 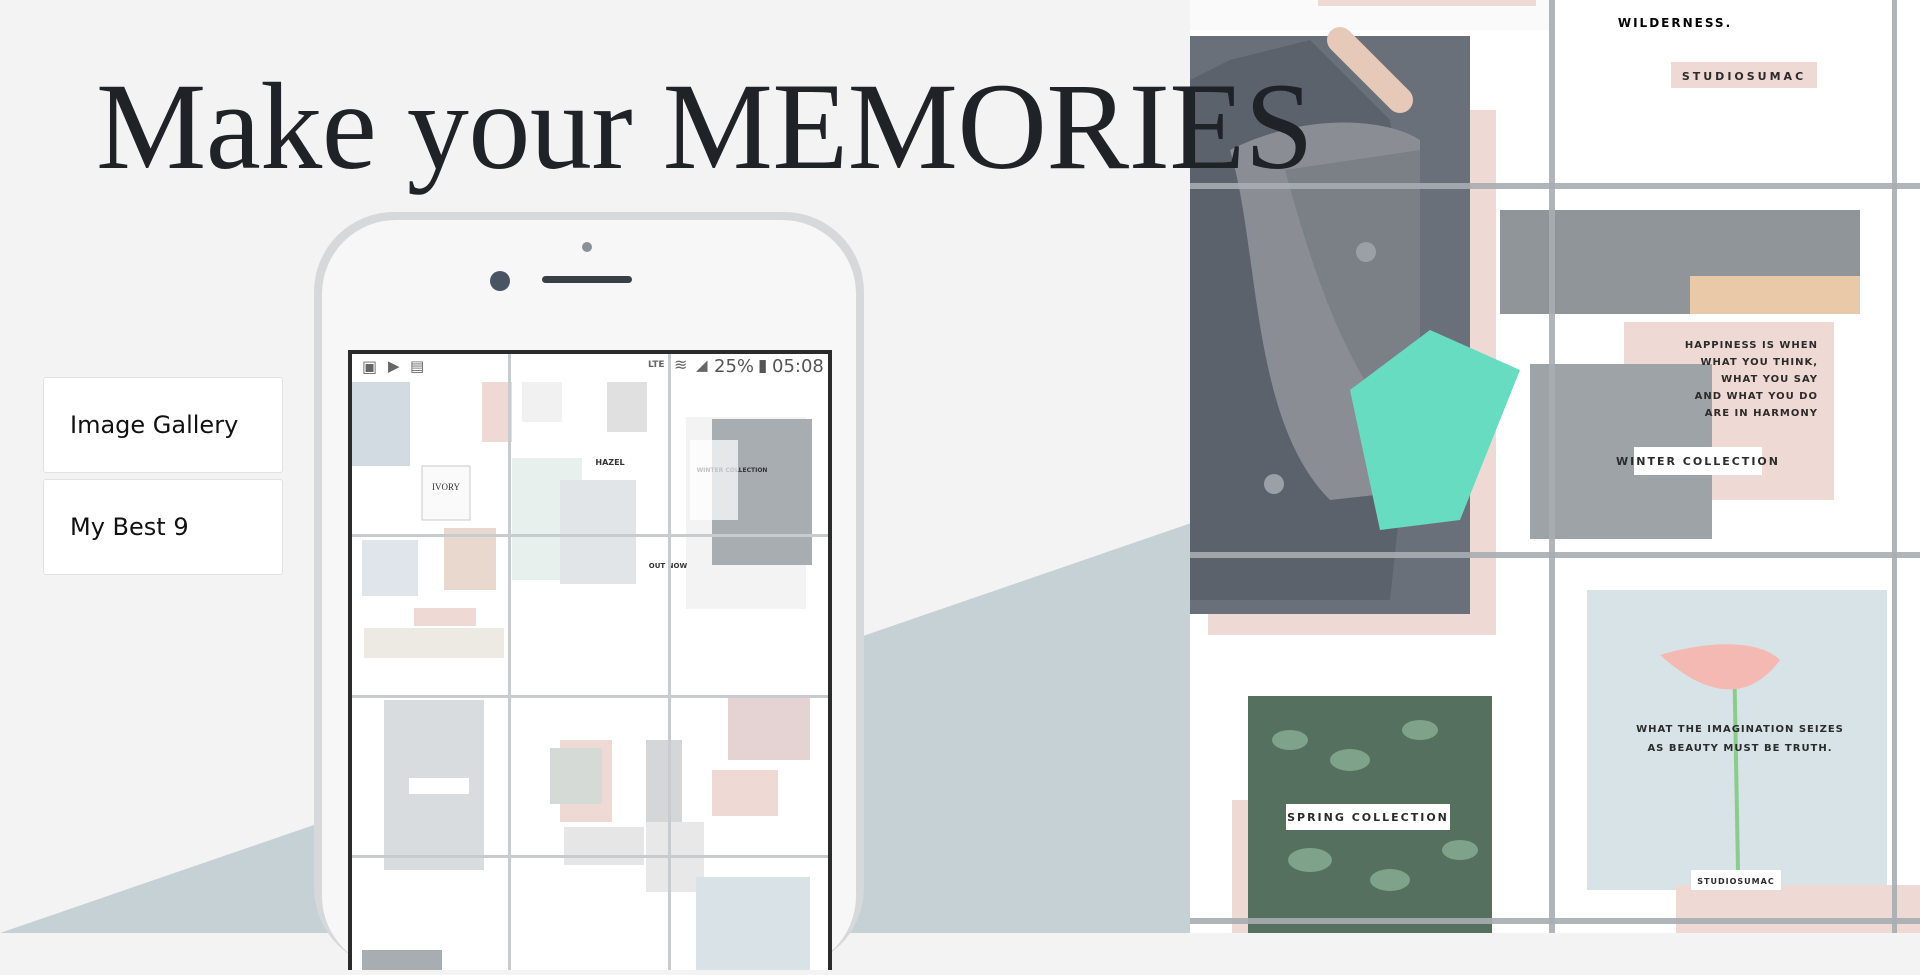 I want to click on hero-headline: Make your MEMORIES, so click(x=705, y=126).